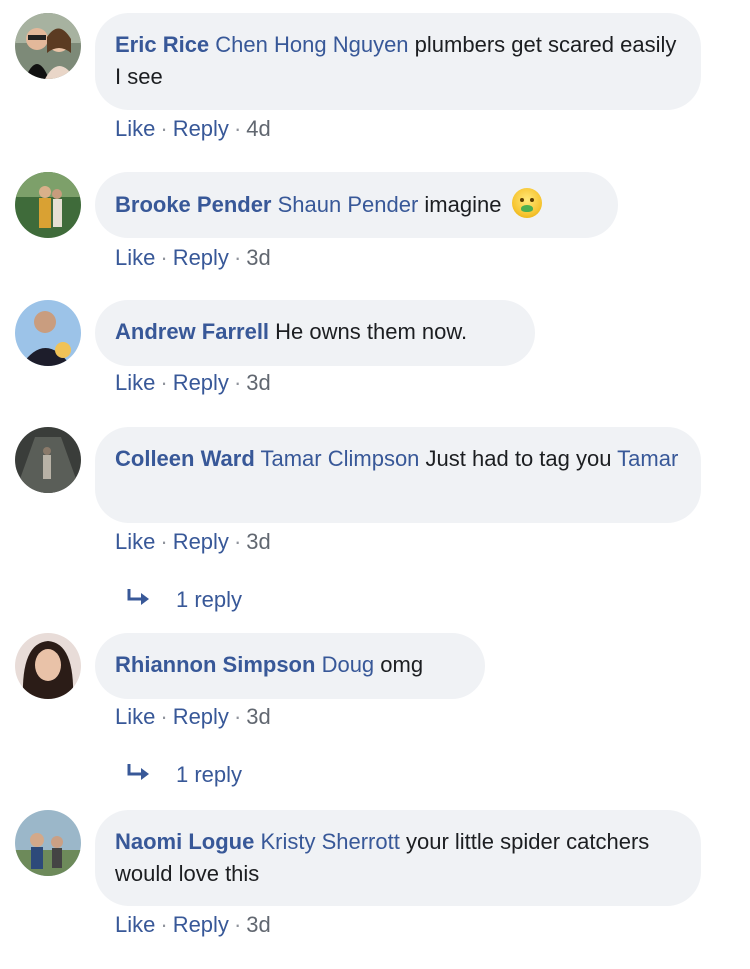 The image size is (750, 969). What do you see at coordinates (162, 44) in the screenshot?
I see `comment-author: Eric Rice` at bounding box center [162, 44].